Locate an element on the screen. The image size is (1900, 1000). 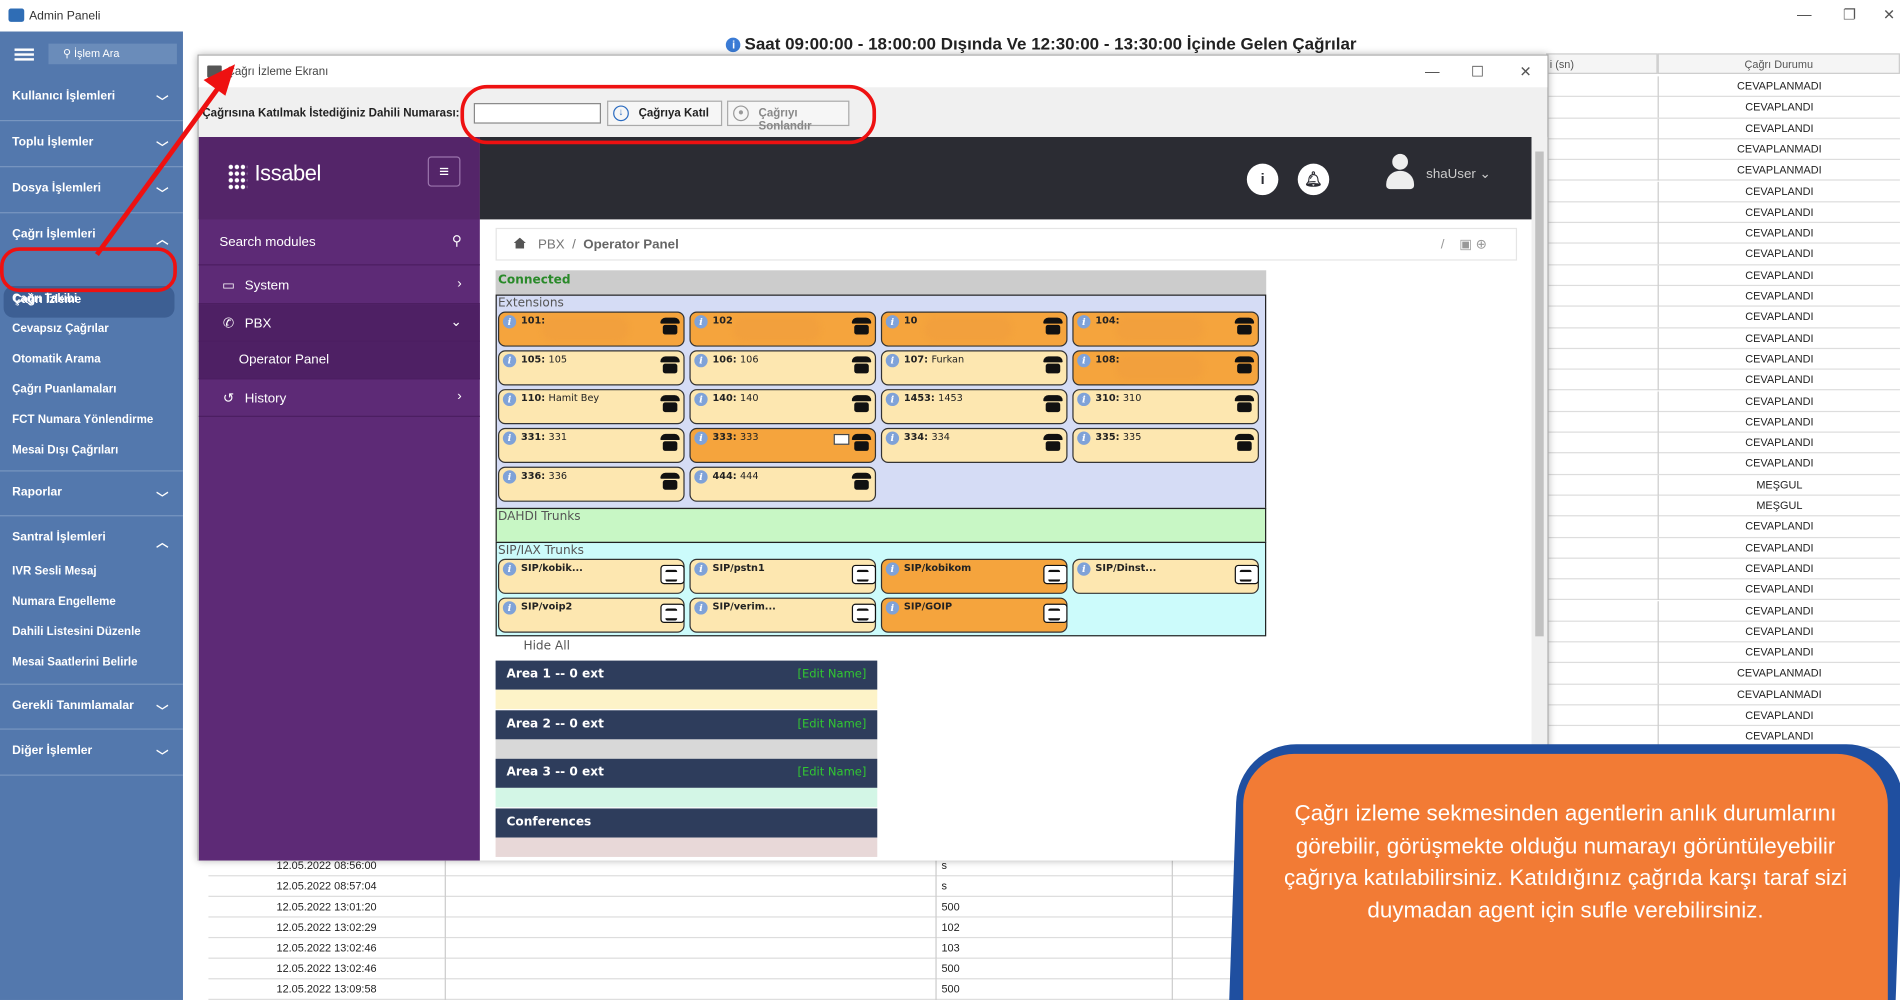
arrow-head is located at coordinates (219, 80).